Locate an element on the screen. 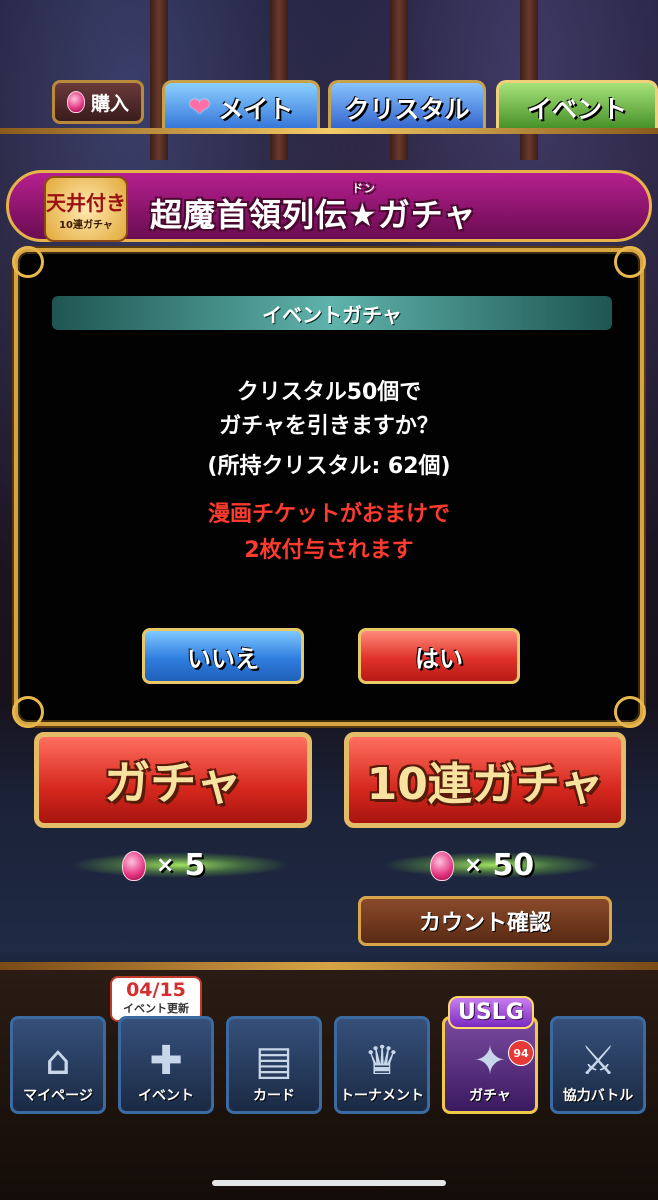  dialog-message-line2: ガチャを引きますか？ is located at coordinates (329, 426).